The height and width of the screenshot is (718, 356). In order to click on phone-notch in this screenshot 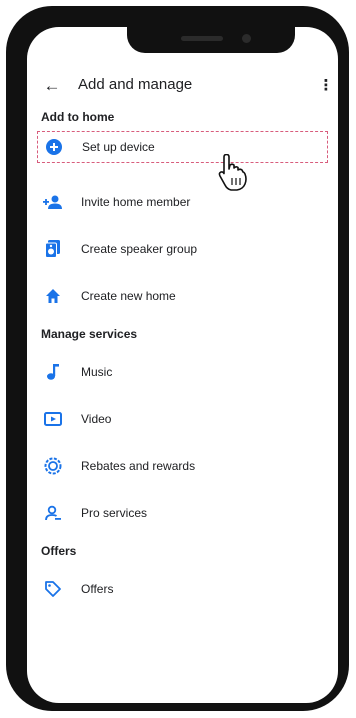, I will do `click(211, 40)`.